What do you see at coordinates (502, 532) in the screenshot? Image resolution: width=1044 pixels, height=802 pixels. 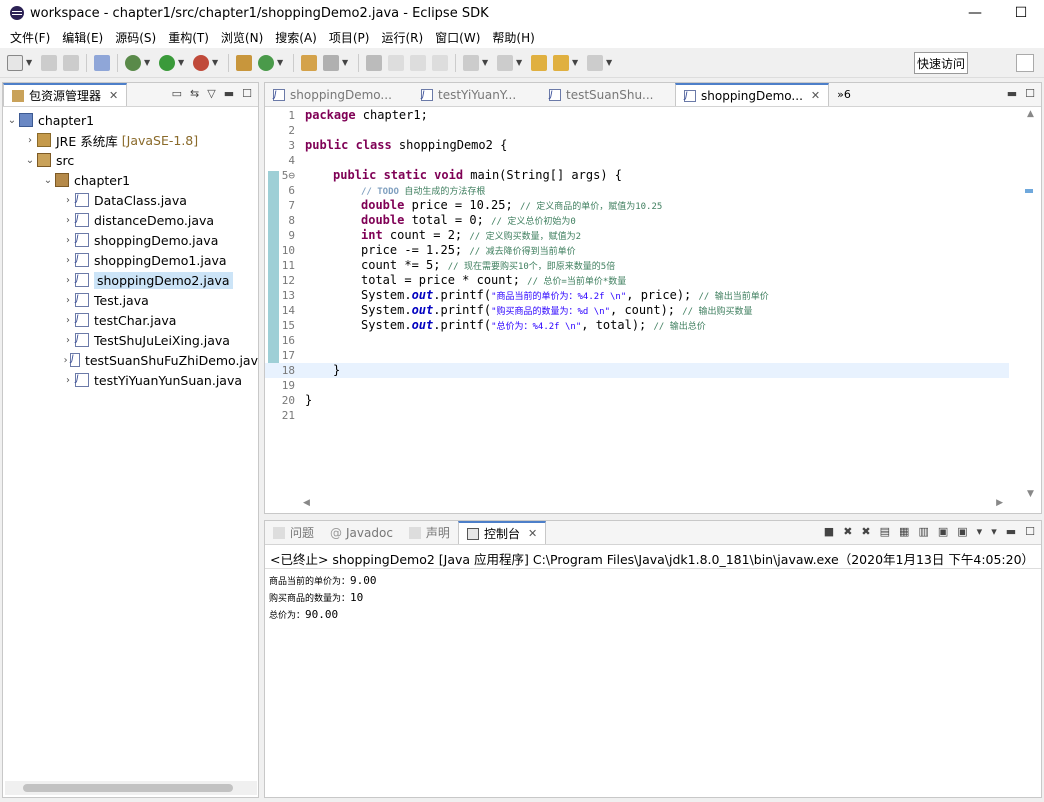 I see `tab-console: 控制台 ✕` at bounding box center [502, 532].